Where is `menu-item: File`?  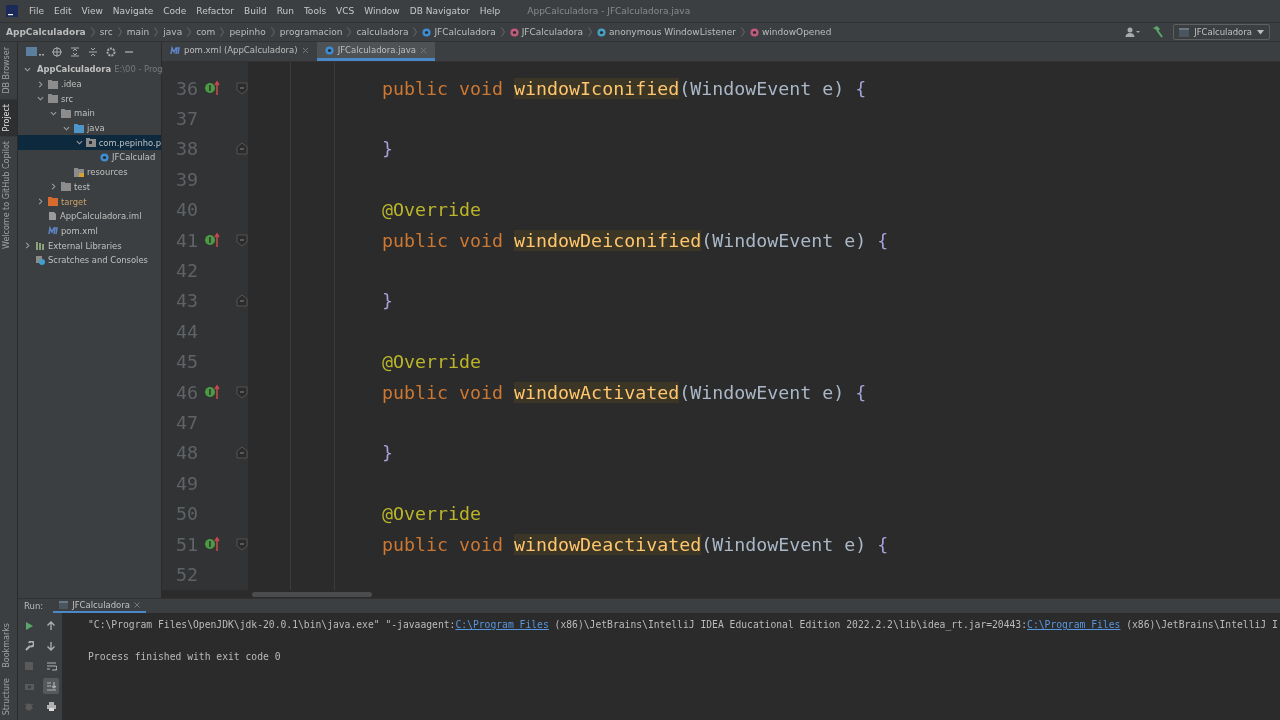 menu-item: File is located at coordinates (37, 11).